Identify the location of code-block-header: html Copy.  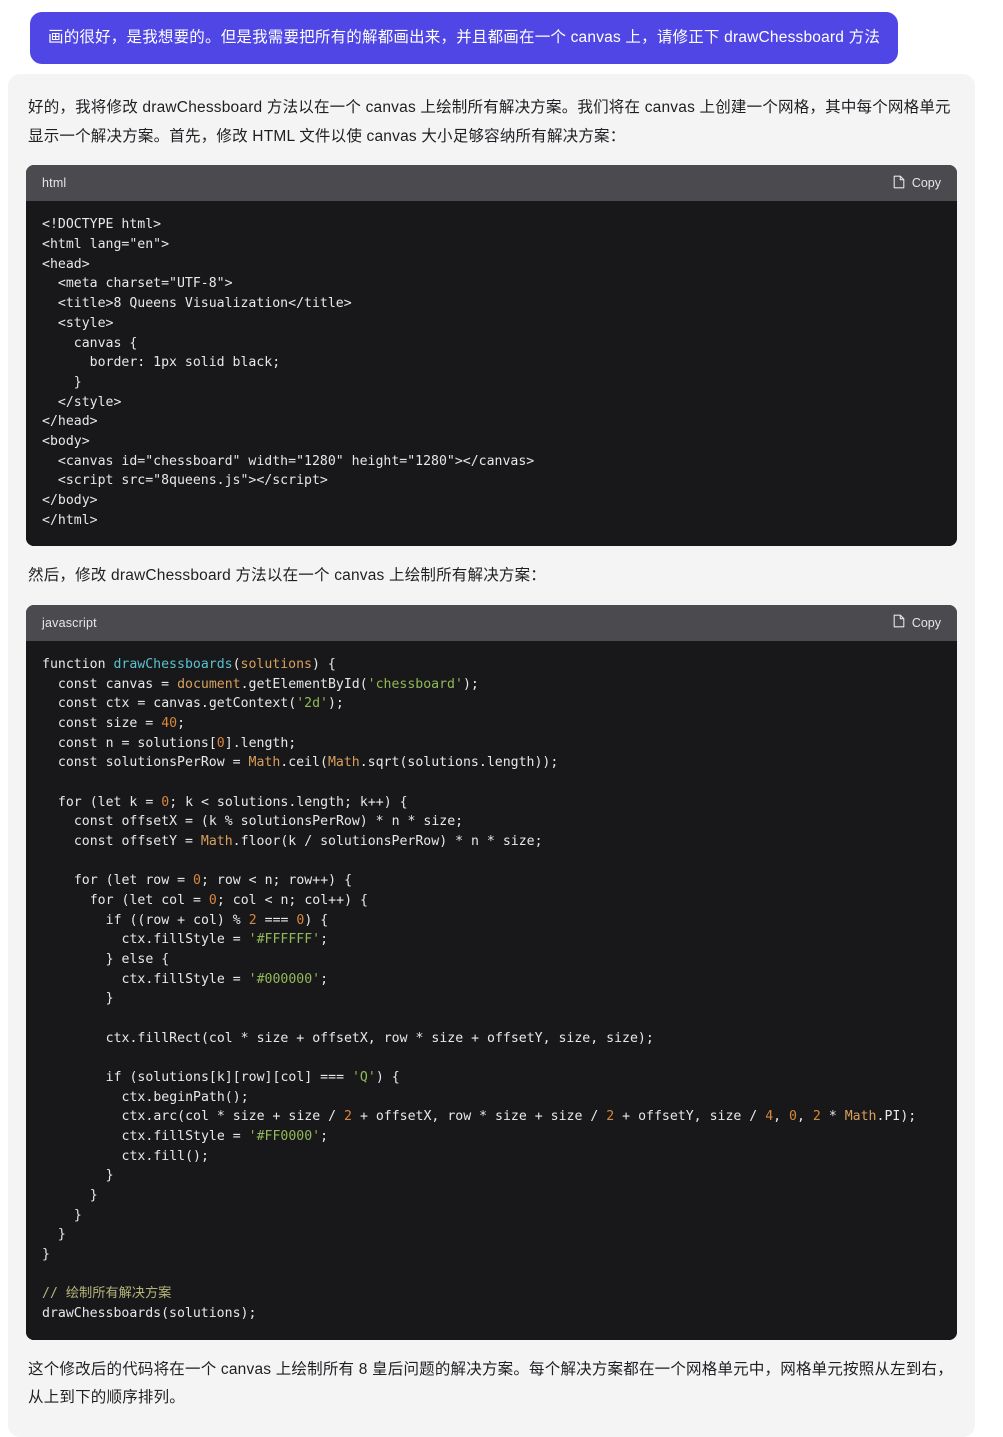
(491, 183).